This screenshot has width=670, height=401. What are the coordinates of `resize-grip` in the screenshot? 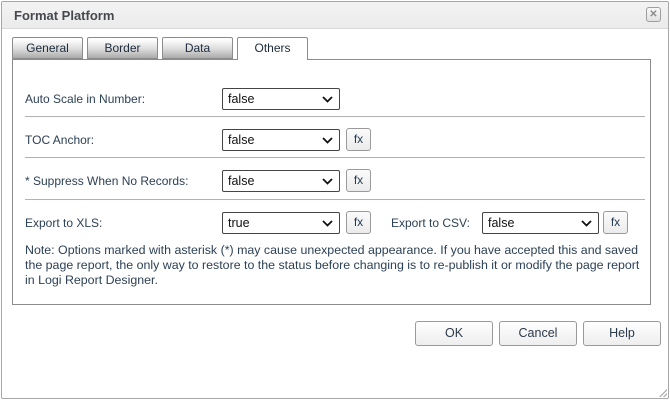 It's located at (663, 393).